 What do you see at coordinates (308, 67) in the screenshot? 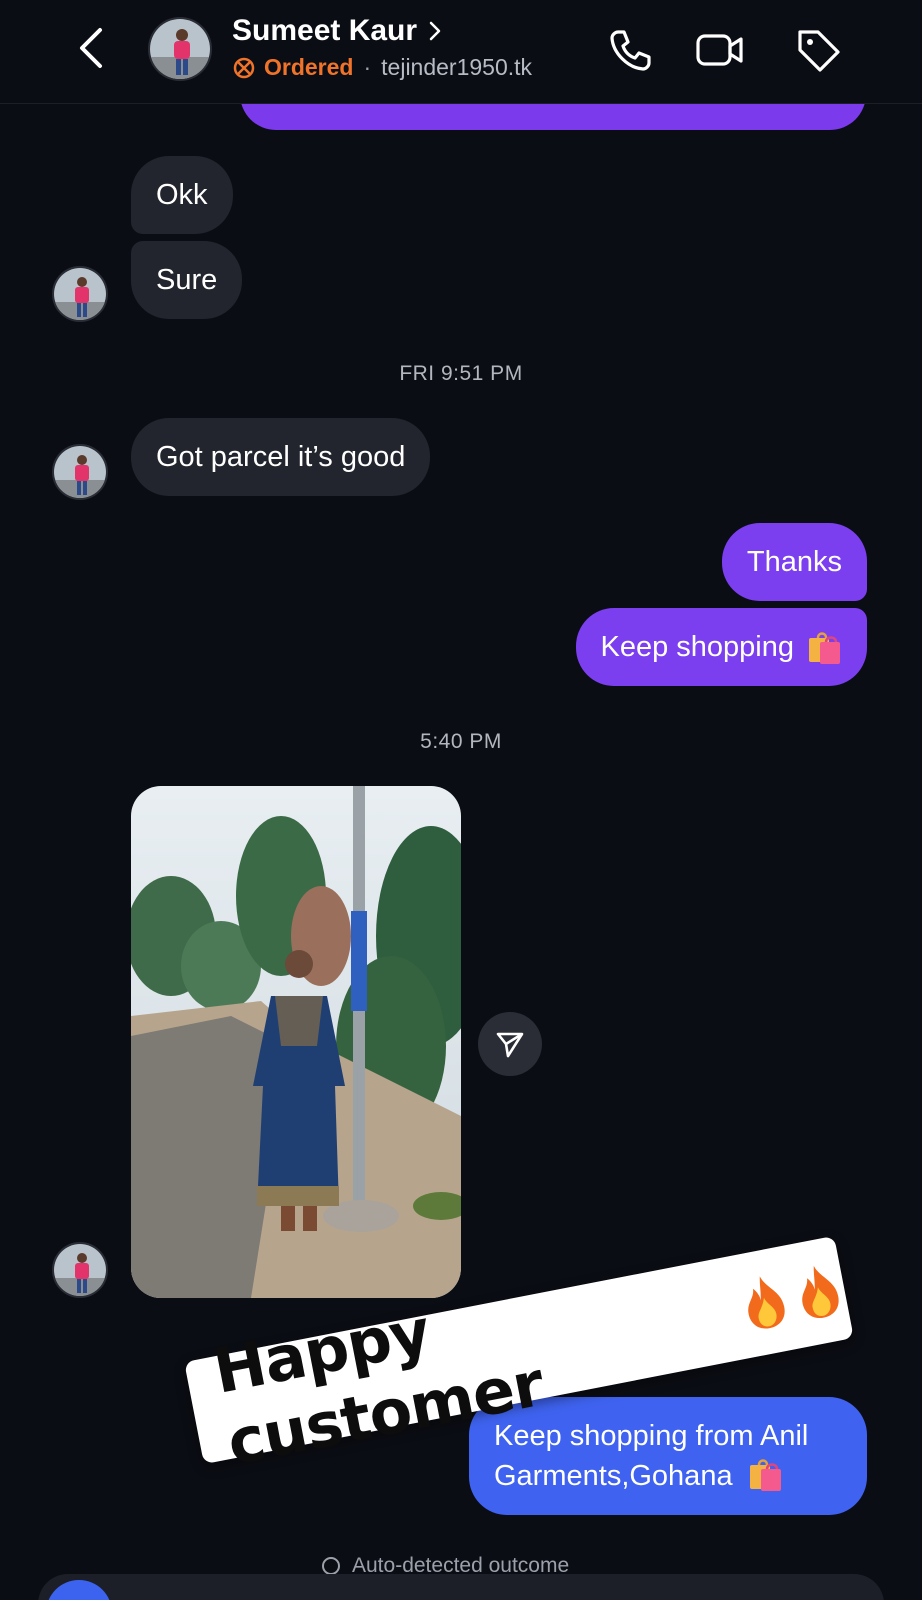
I see `order-status-label: Ordered` at bounding box center [308, 67].